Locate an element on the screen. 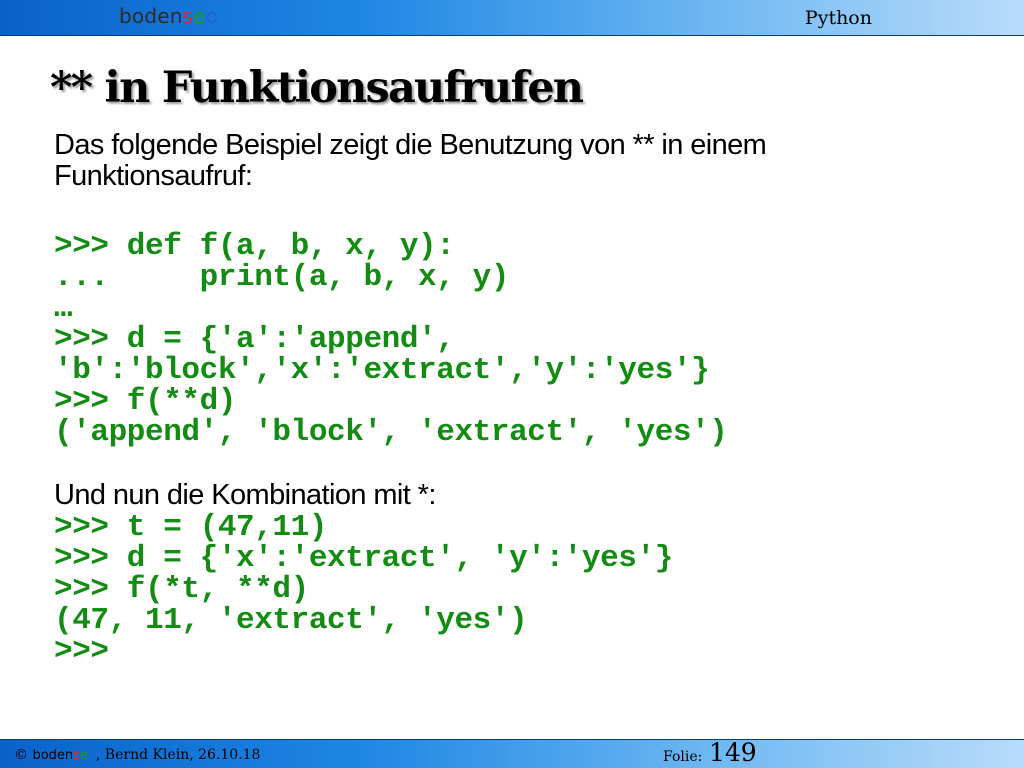 This screenshot has height=768, width=1024. copyright-symbol: © is located at coordinates (21, 755).